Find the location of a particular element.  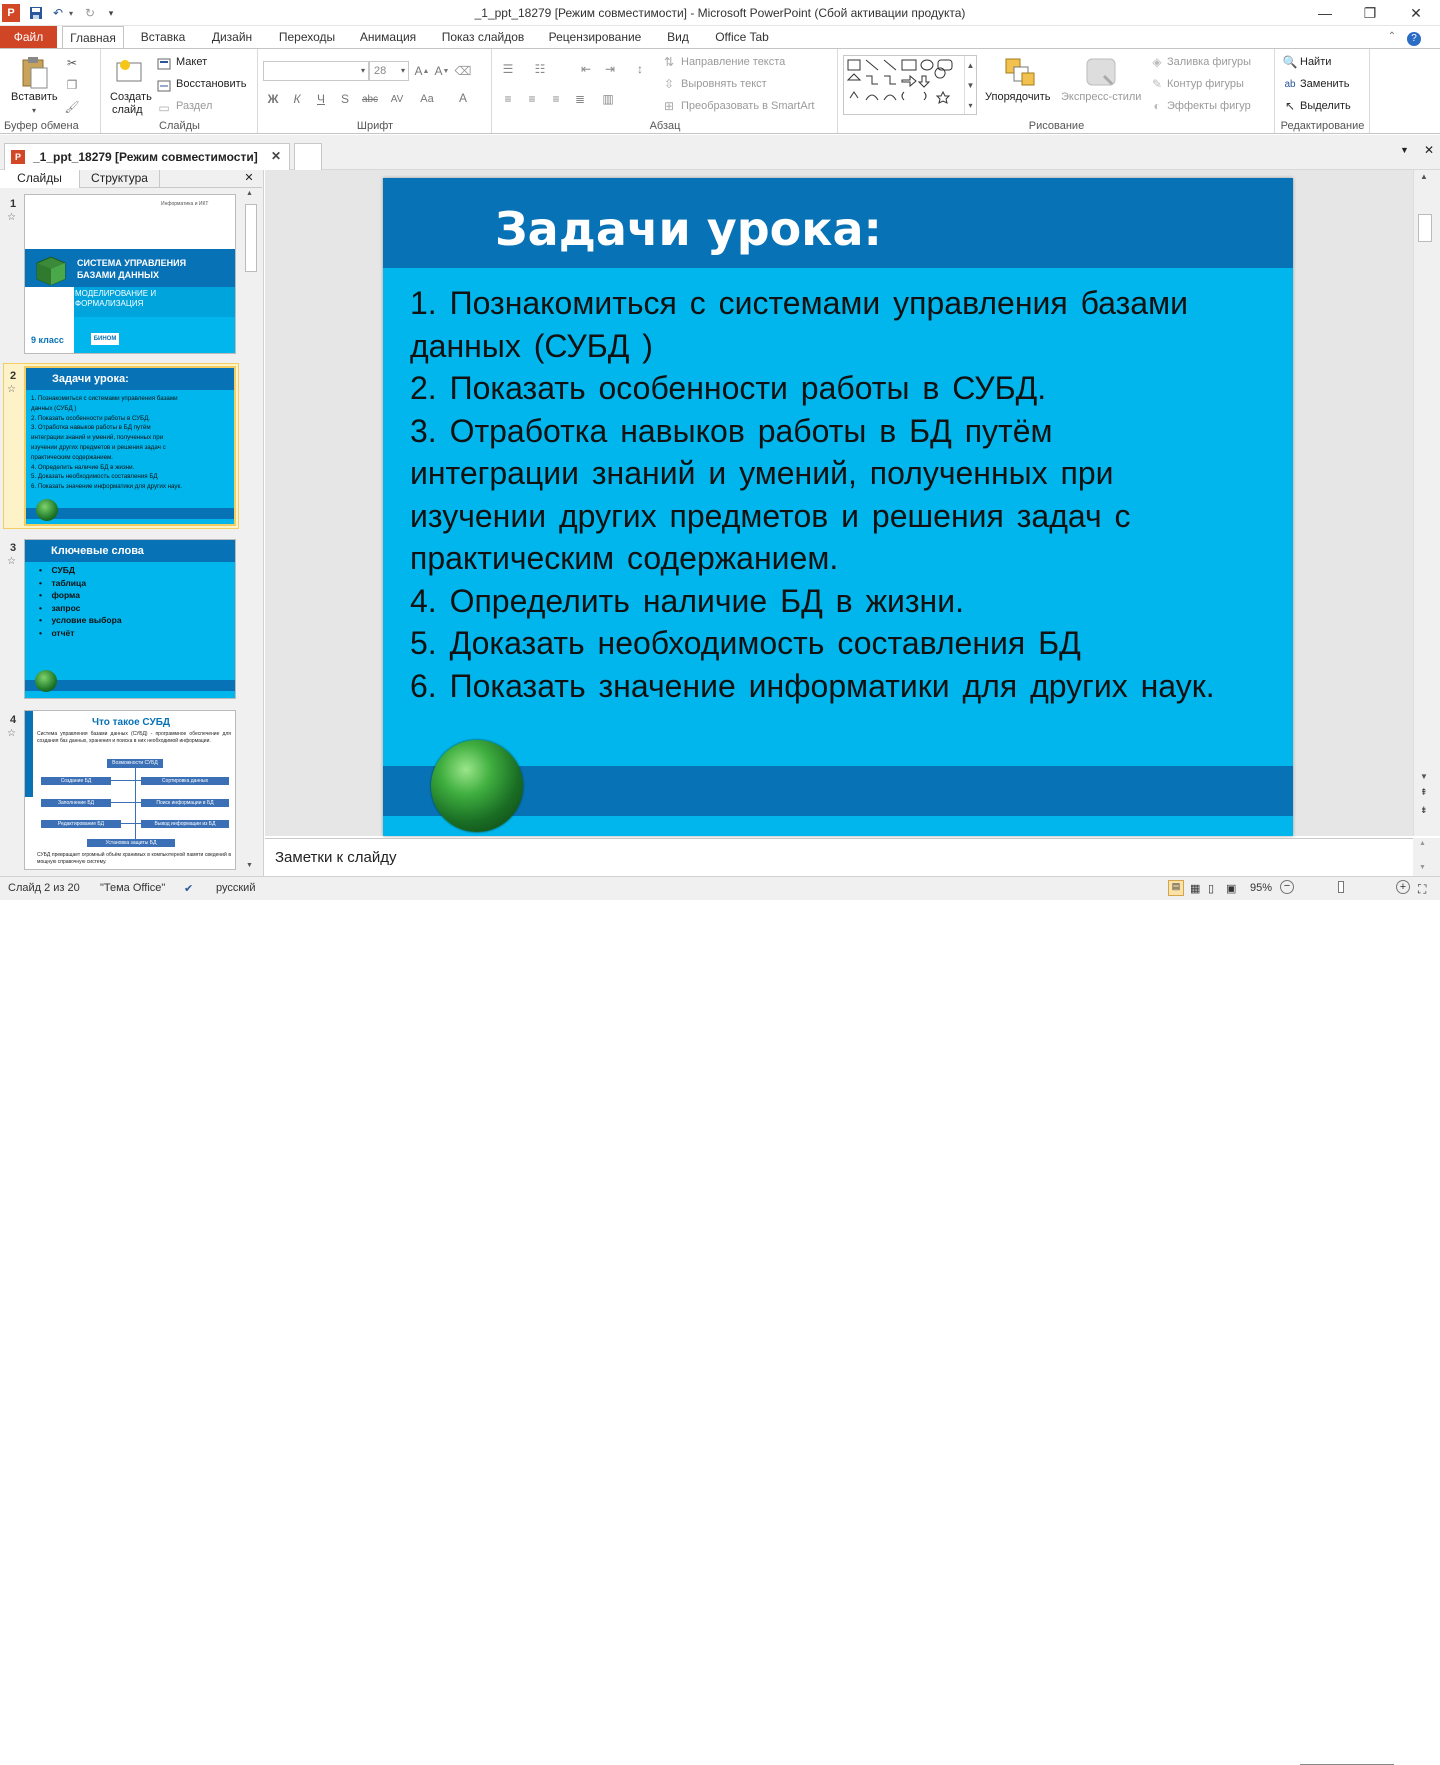

arrange-button: Упорядочить is located at coordinates (1017, 97).